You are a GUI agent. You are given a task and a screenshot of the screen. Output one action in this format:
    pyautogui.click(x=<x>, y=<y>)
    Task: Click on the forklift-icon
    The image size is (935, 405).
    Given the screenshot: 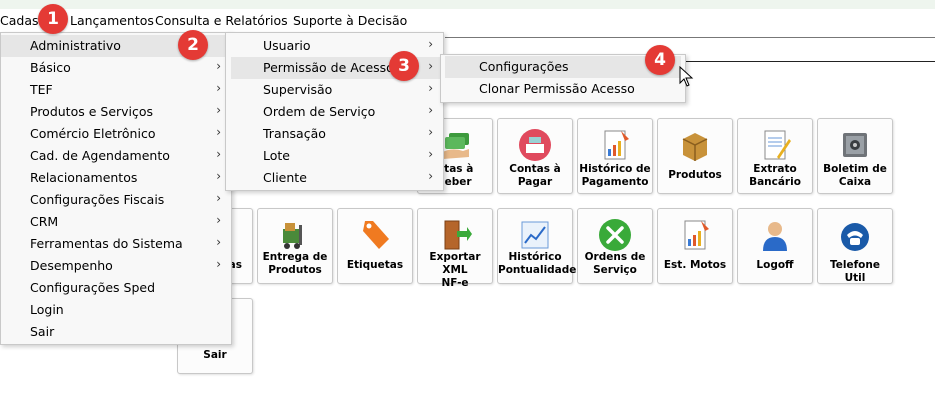 What is the action you would take?
    pyautogui.click(x=292, y=236)
    